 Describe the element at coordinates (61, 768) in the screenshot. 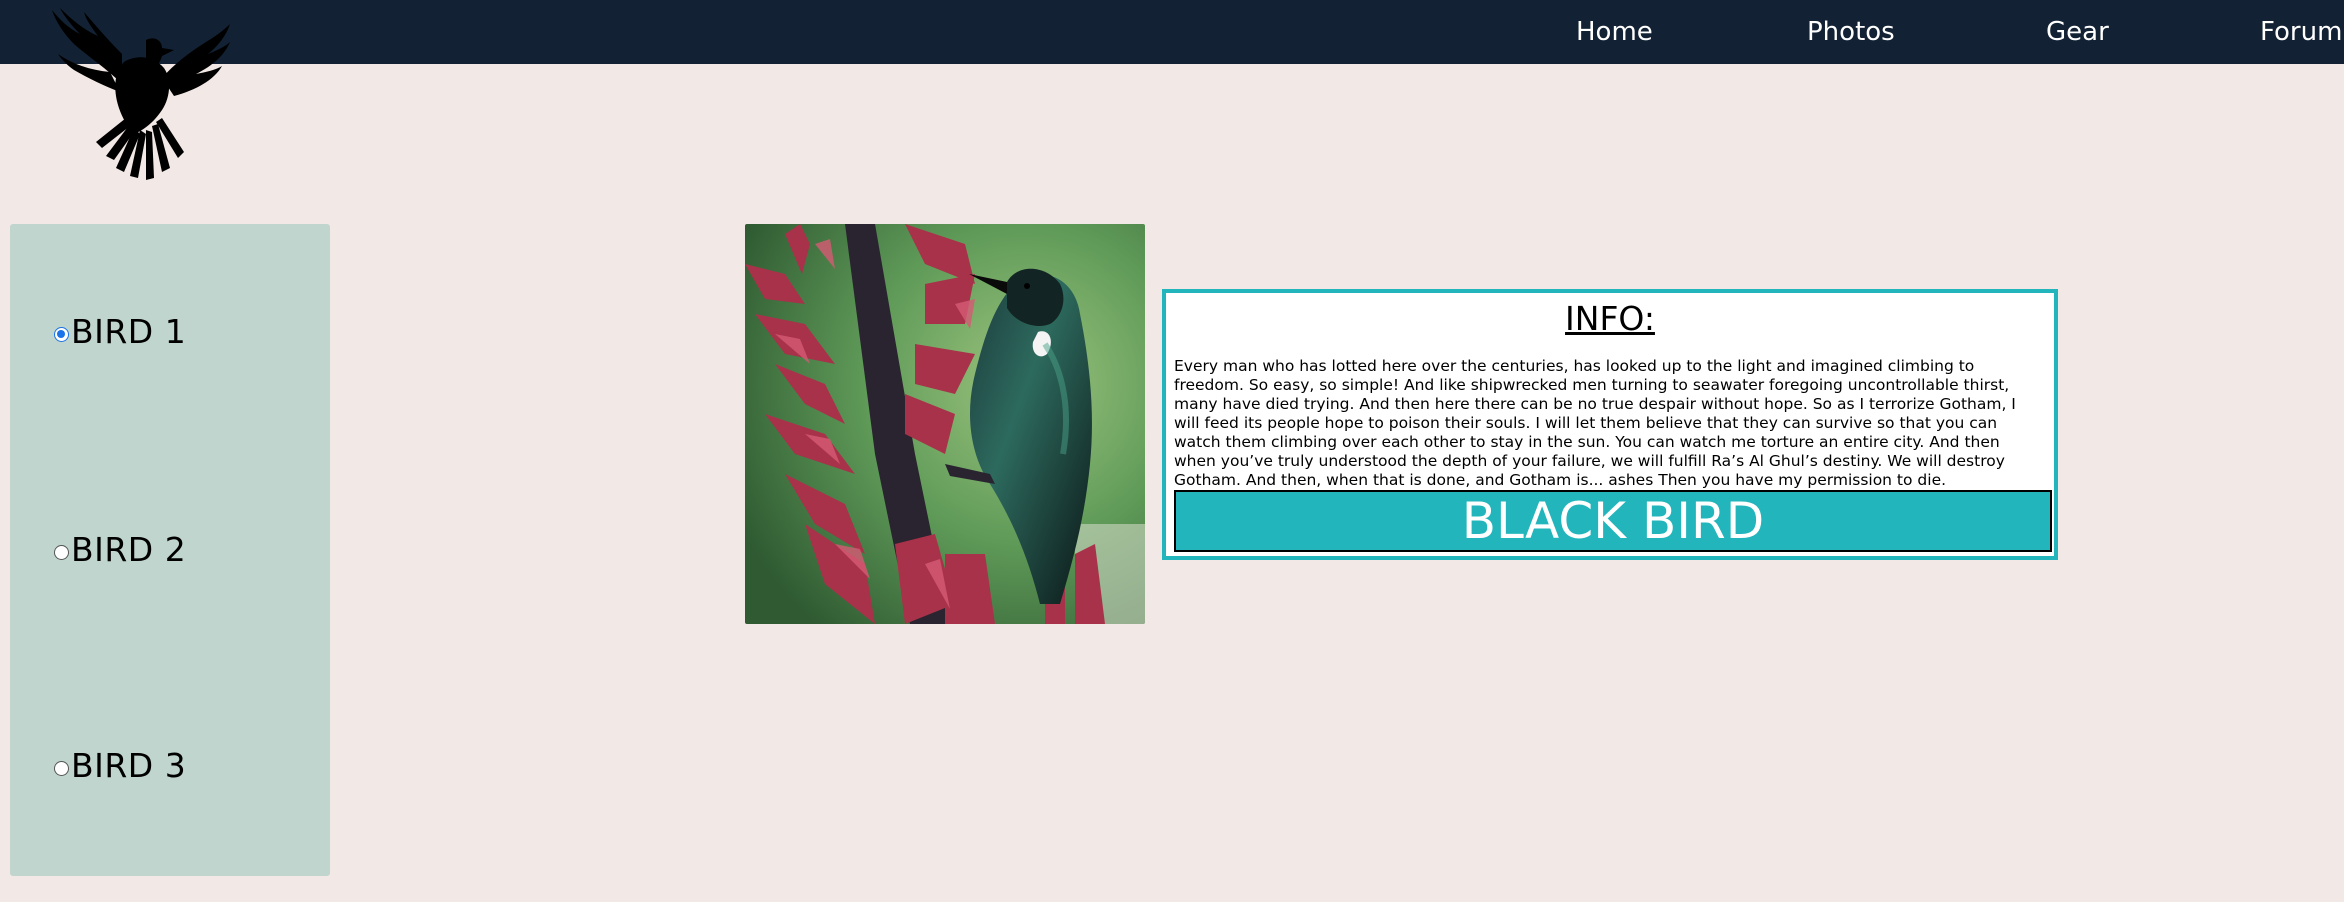

I see `bird-3-radio` at that location.